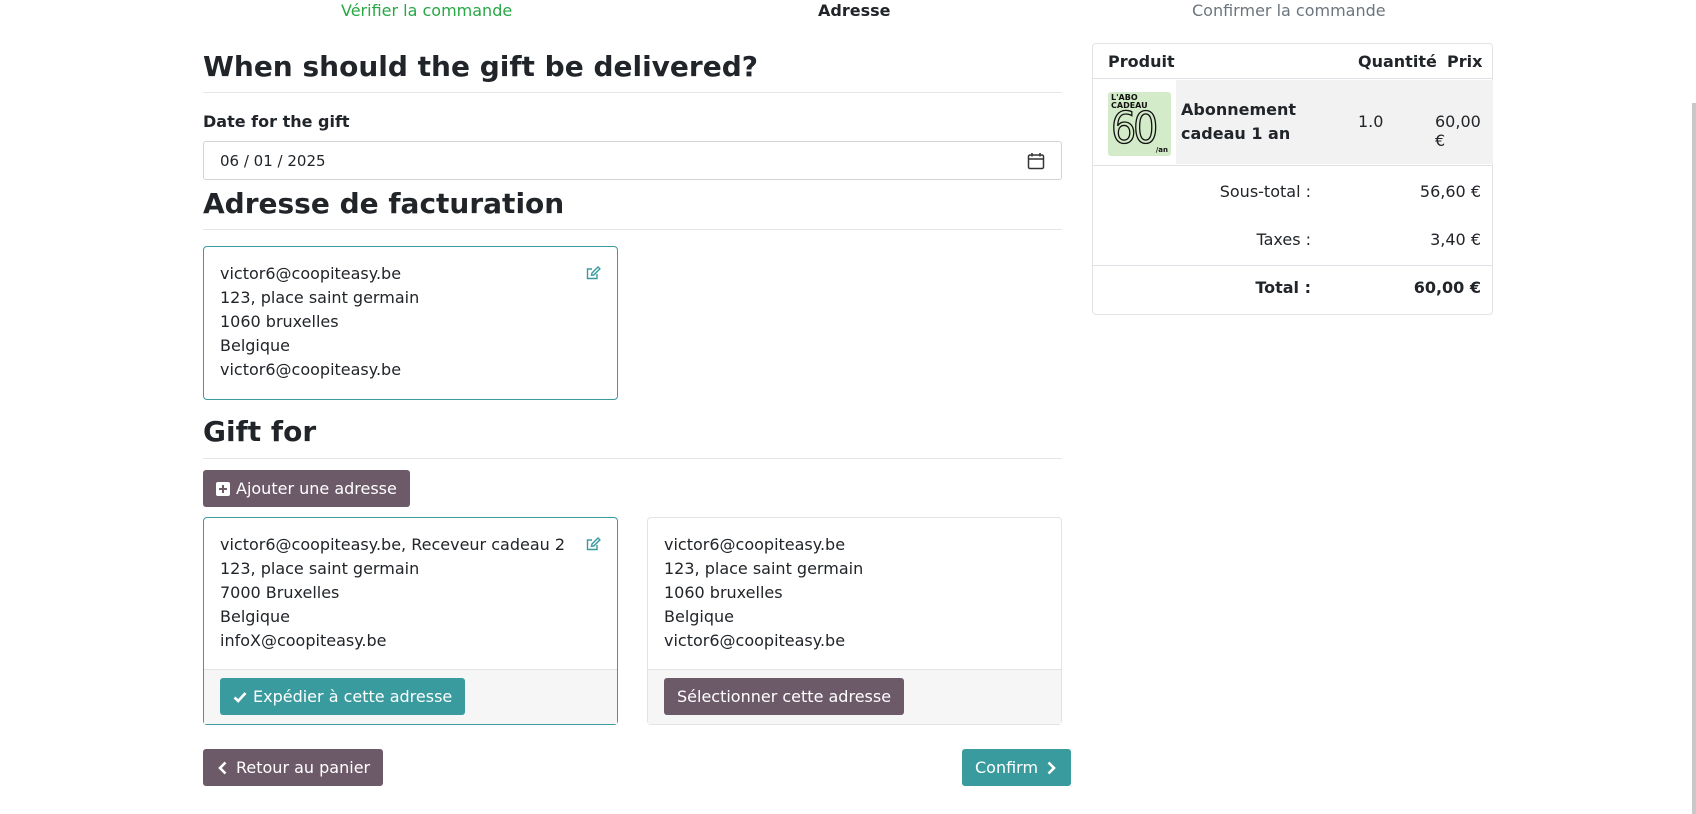 This screenshot has height=814, width=1696. I want to click on back-to-cart-label: Retour au panier, so click(303, 767).